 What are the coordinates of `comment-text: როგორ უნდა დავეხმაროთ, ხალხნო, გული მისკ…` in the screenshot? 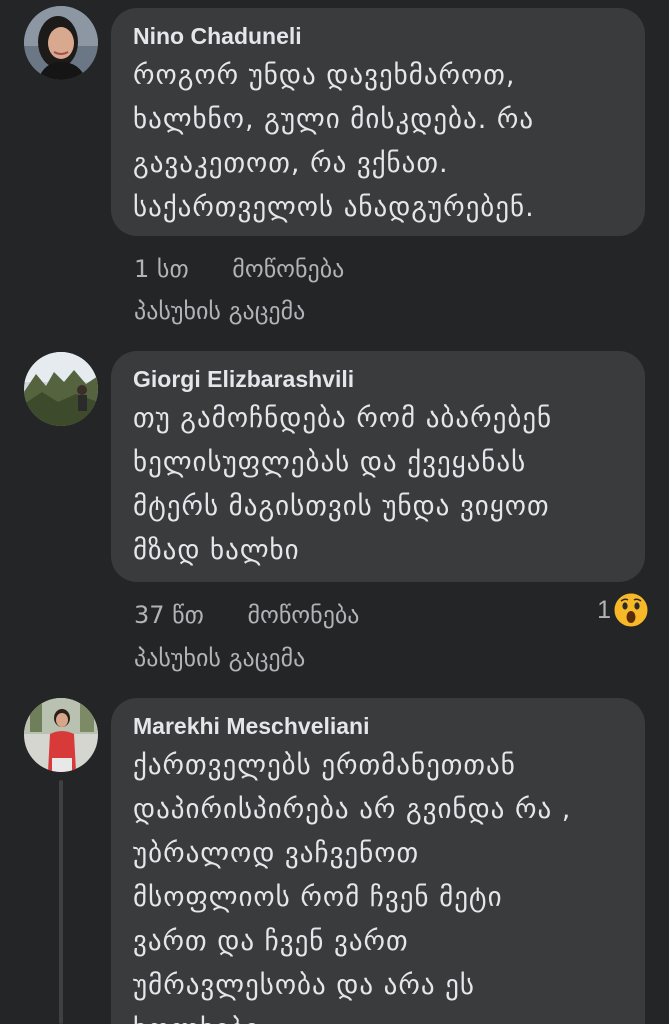 It's located at (334, 141).